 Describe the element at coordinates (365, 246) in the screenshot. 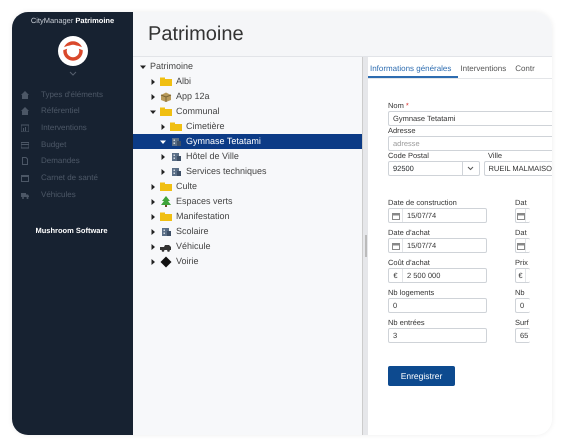

I see `splitter-handle` at that location.